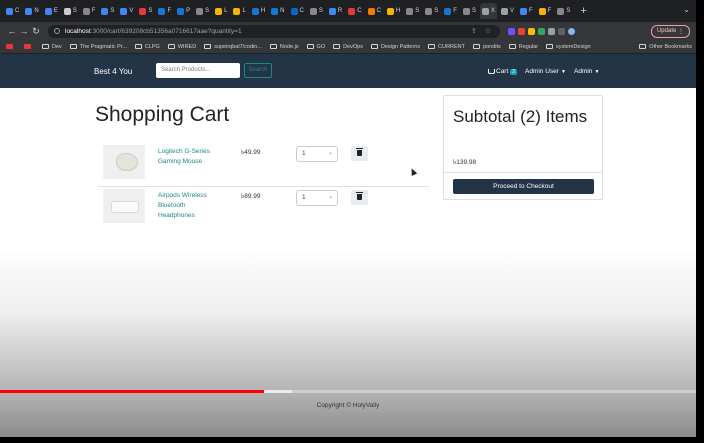 Image resolution: width=704 pixels, height=443 pixels. Describe the element at coordinates (571, 31) in the screenshot. I see `profile-avatar-icon` at that location.